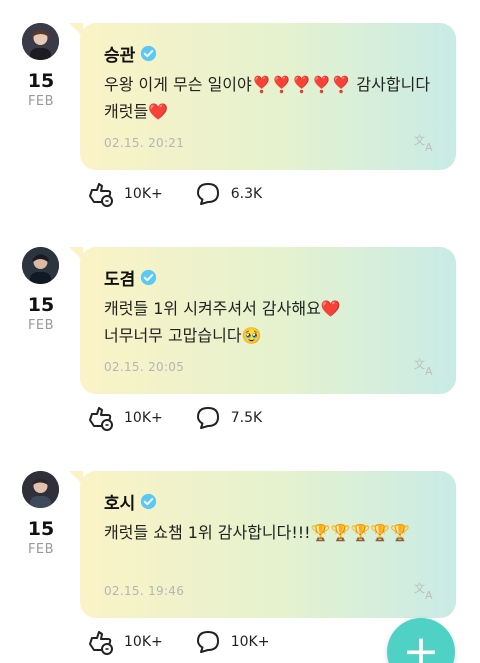 Image resolution: width=480 pixels, height=663 pixels. I want to click on plus-icon: +, so click(421, 644).